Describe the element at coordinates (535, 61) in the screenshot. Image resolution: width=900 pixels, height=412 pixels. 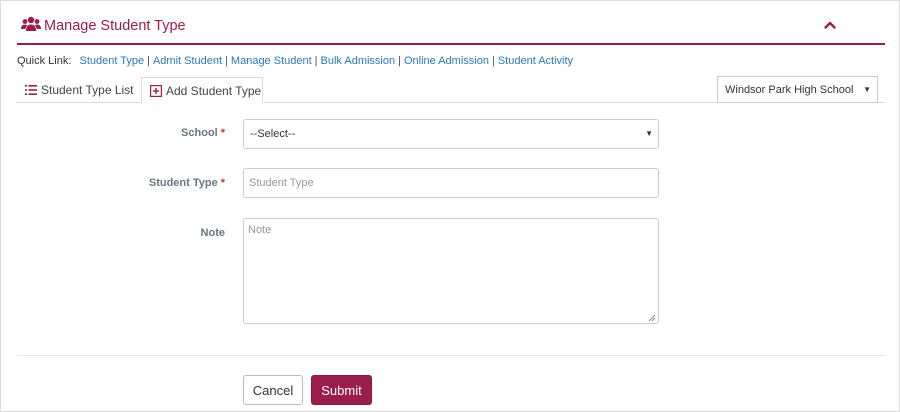
I see `quick-link-student-activity: Student Activity` at that location.